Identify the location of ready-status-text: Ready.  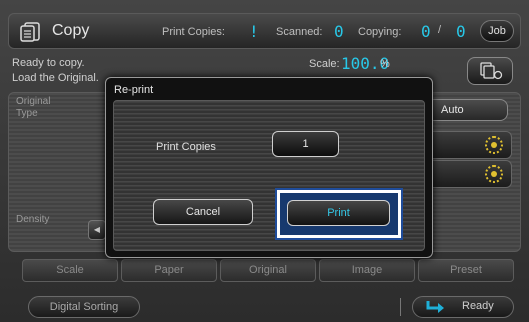
(478, 306).